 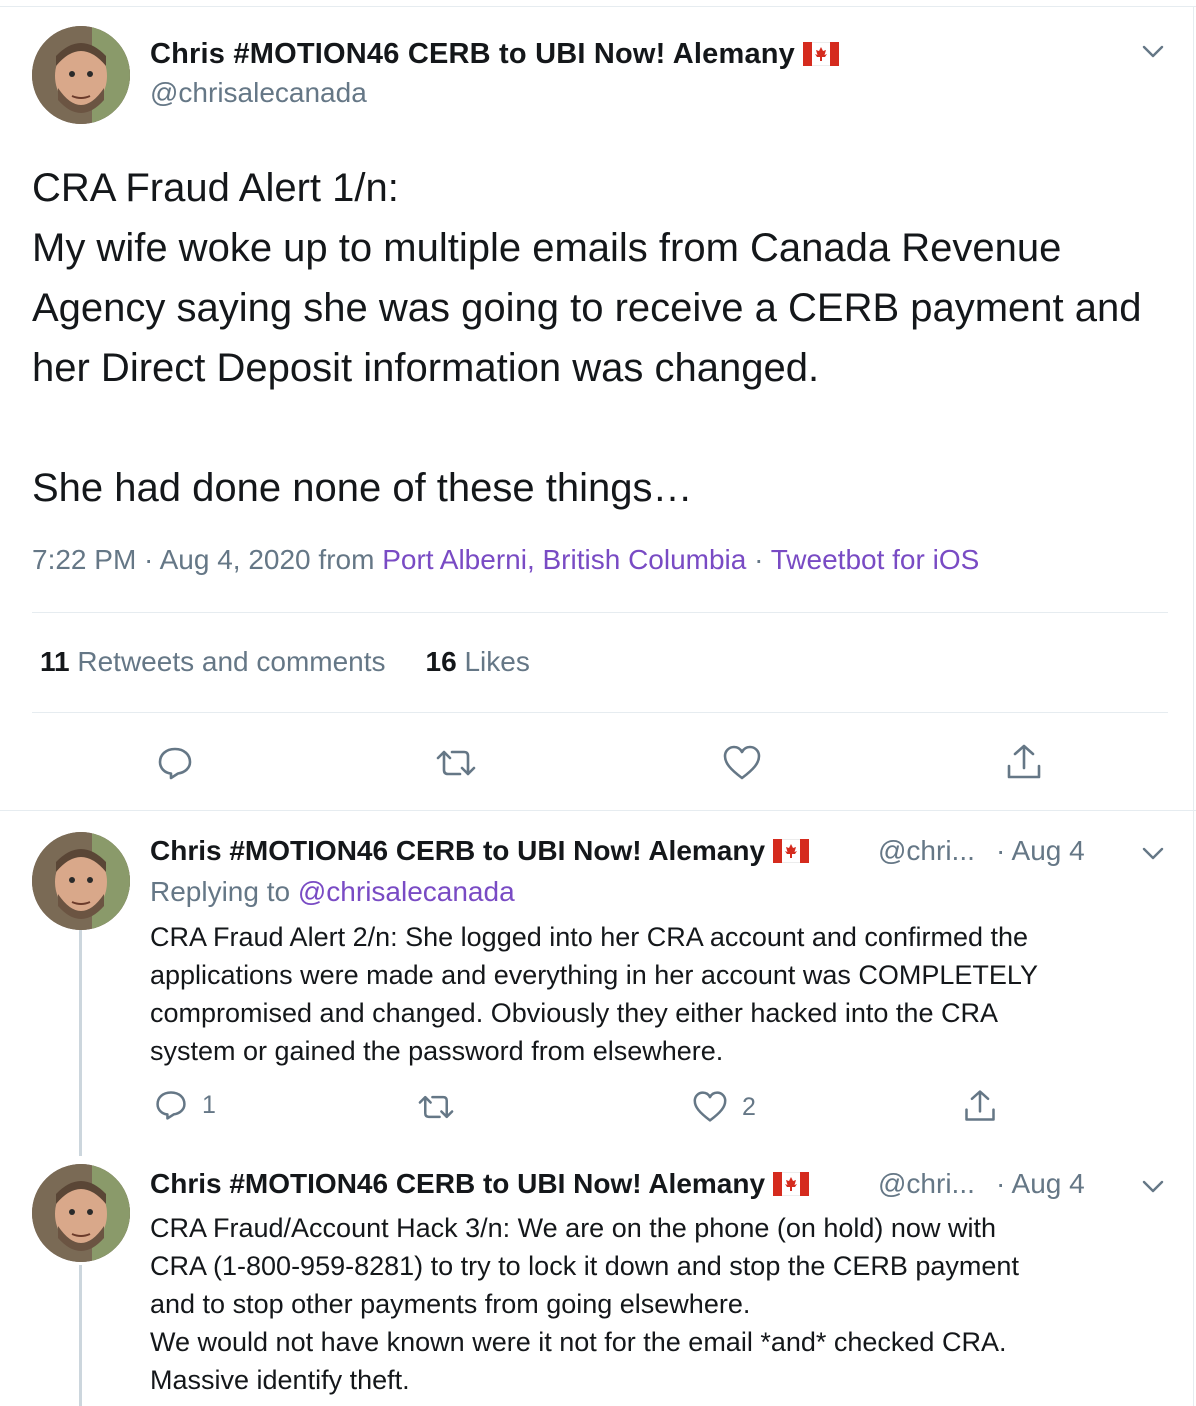 I want to click on engagement-stats: 11 Retweets and comments 16 Likes, so click(x=285, y=662).